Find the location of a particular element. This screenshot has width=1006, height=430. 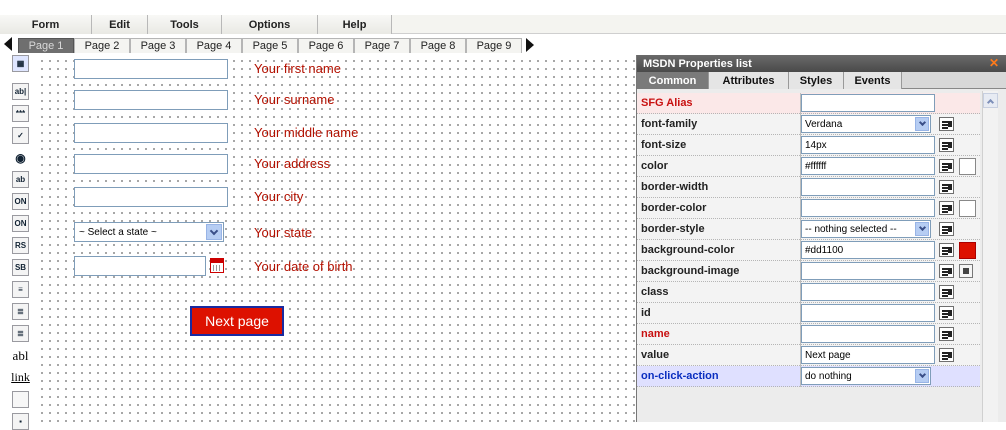

surname-input is located at coordinates (151, 100).